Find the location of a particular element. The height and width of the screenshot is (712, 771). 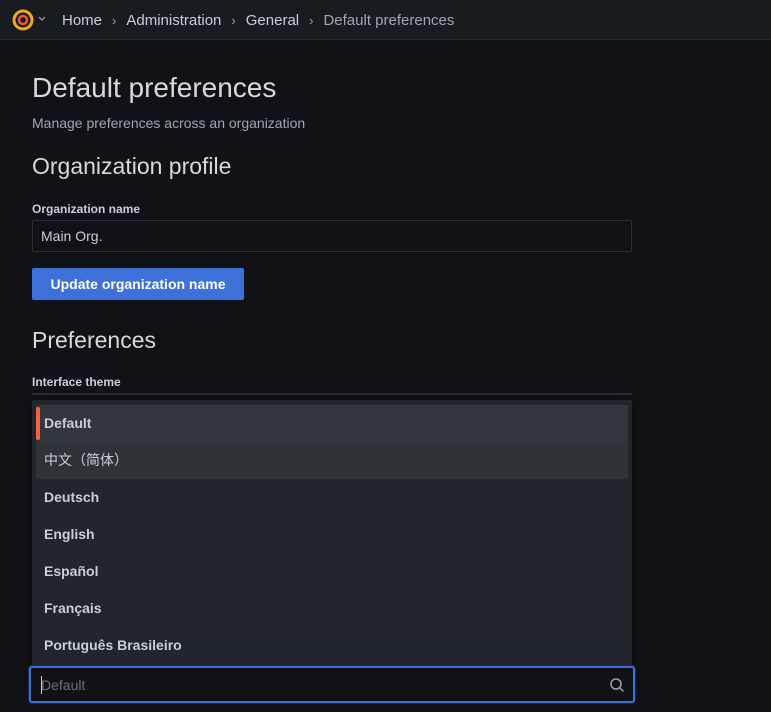

option-label: Default is located at coordinates (68, 423).